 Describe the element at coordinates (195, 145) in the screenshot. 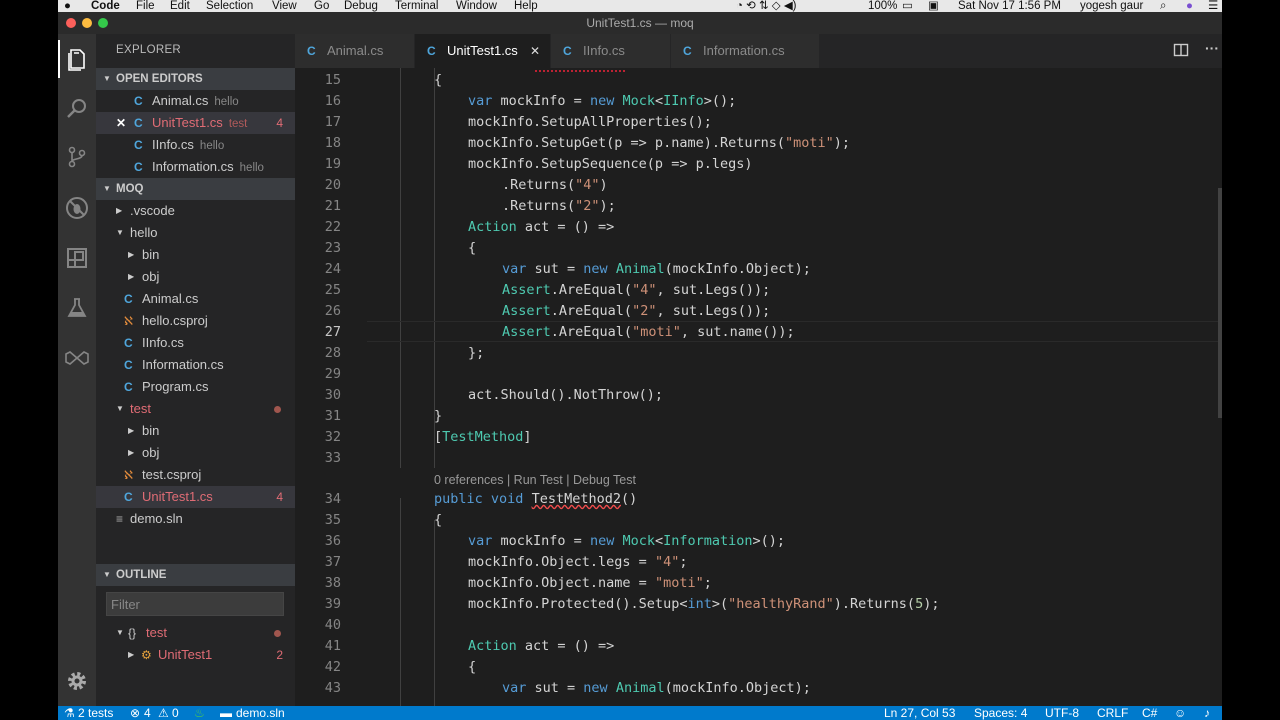

I see `open-editor-iinfo: C IInfo.cs hello` at that location.